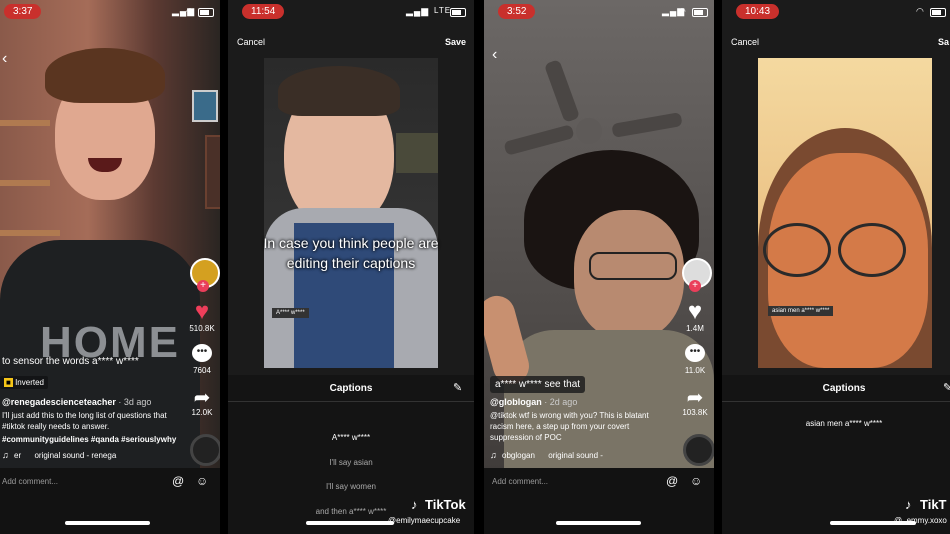 Image resolution: width=950 pixels, height=534 pixels. I want to click on comment-button: ••• 7604, so click(202, 359).